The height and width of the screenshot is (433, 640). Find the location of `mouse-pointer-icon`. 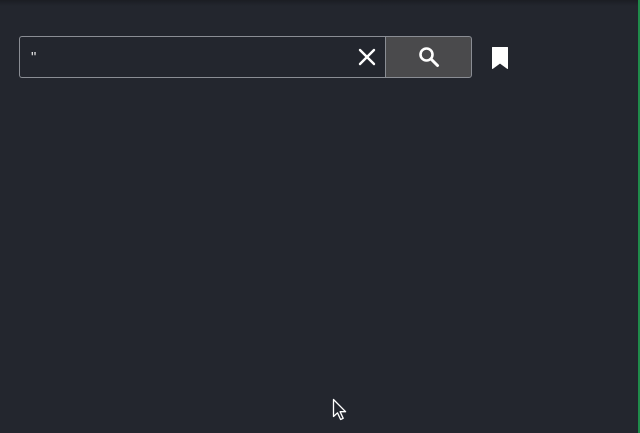

mouse-pointer-icon is located at coordinates (339, 409).